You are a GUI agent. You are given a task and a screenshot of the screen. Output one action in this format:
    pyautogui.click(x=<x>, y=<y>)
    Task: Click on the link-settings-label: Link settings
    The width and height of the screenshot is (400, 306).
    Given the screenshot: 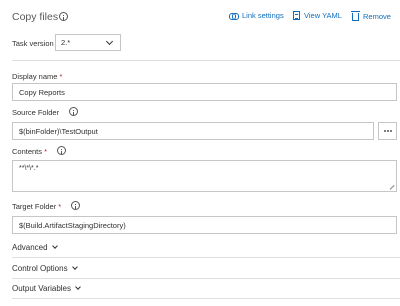 What is the action you would take?
    pyautogui.click(x=263, y=15)
    